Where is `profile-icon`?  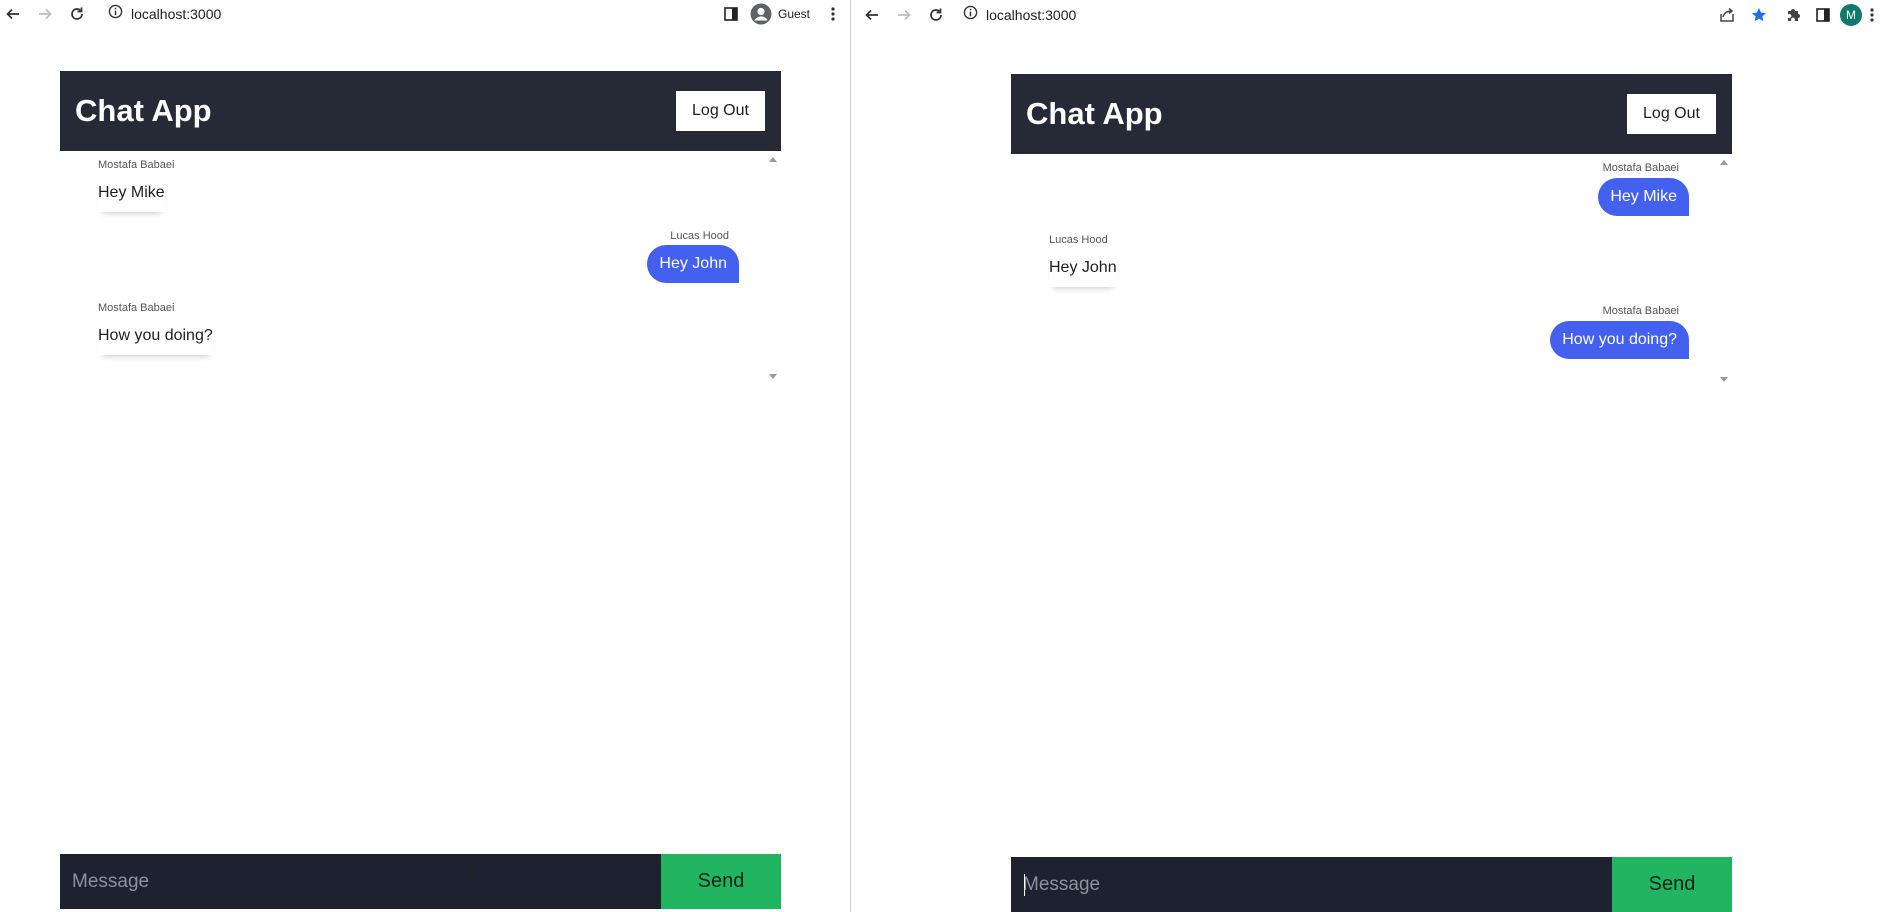 profile-icon is located at coordinates (761, 14).